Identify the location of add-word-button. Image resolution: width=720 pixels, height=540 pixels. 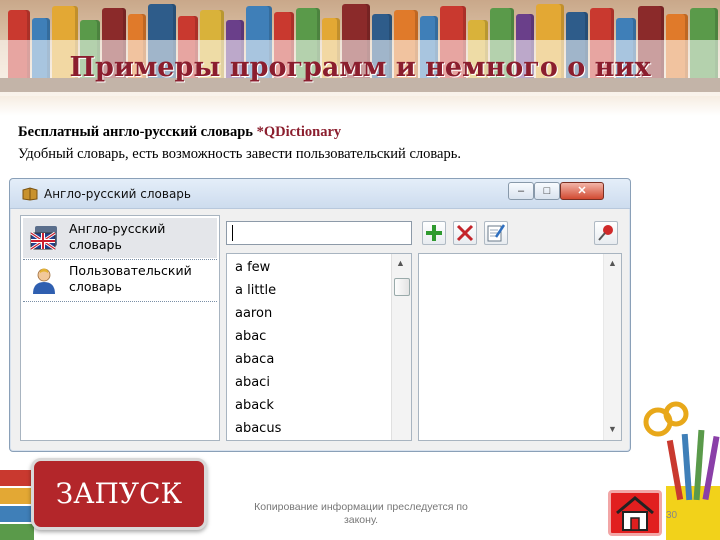
(434, 233).